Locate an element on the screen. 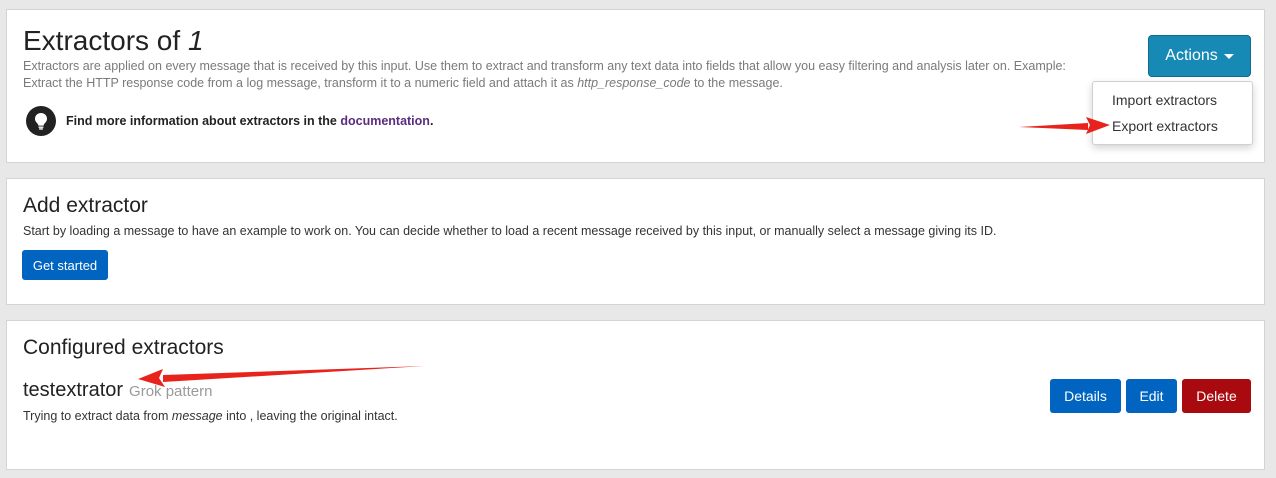 The width and height of the screenshot is (1276, 478). actions-dropdown-menu: Import extractors Export extractors is located at coordinates (1172, 113).